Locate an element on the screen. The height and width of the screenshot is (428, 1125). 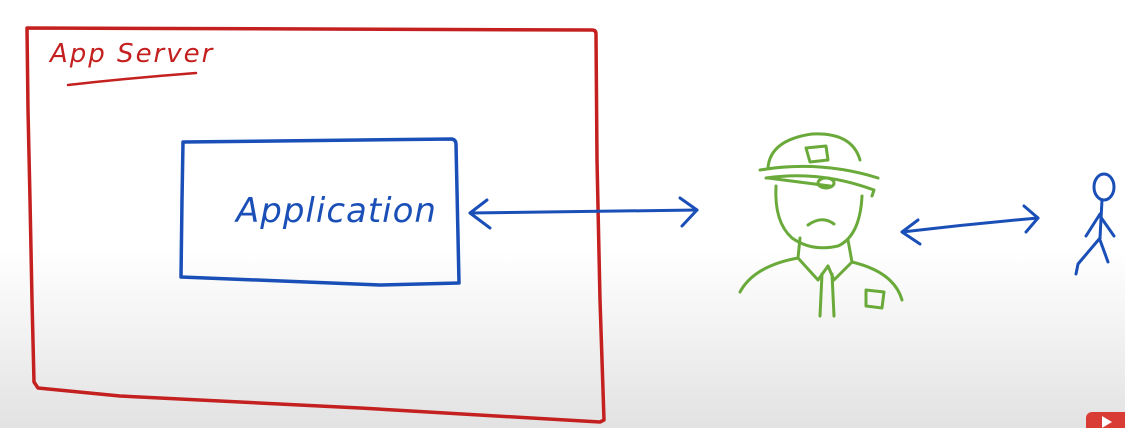
application-guard-arrow is located at coordinates (583, 213).